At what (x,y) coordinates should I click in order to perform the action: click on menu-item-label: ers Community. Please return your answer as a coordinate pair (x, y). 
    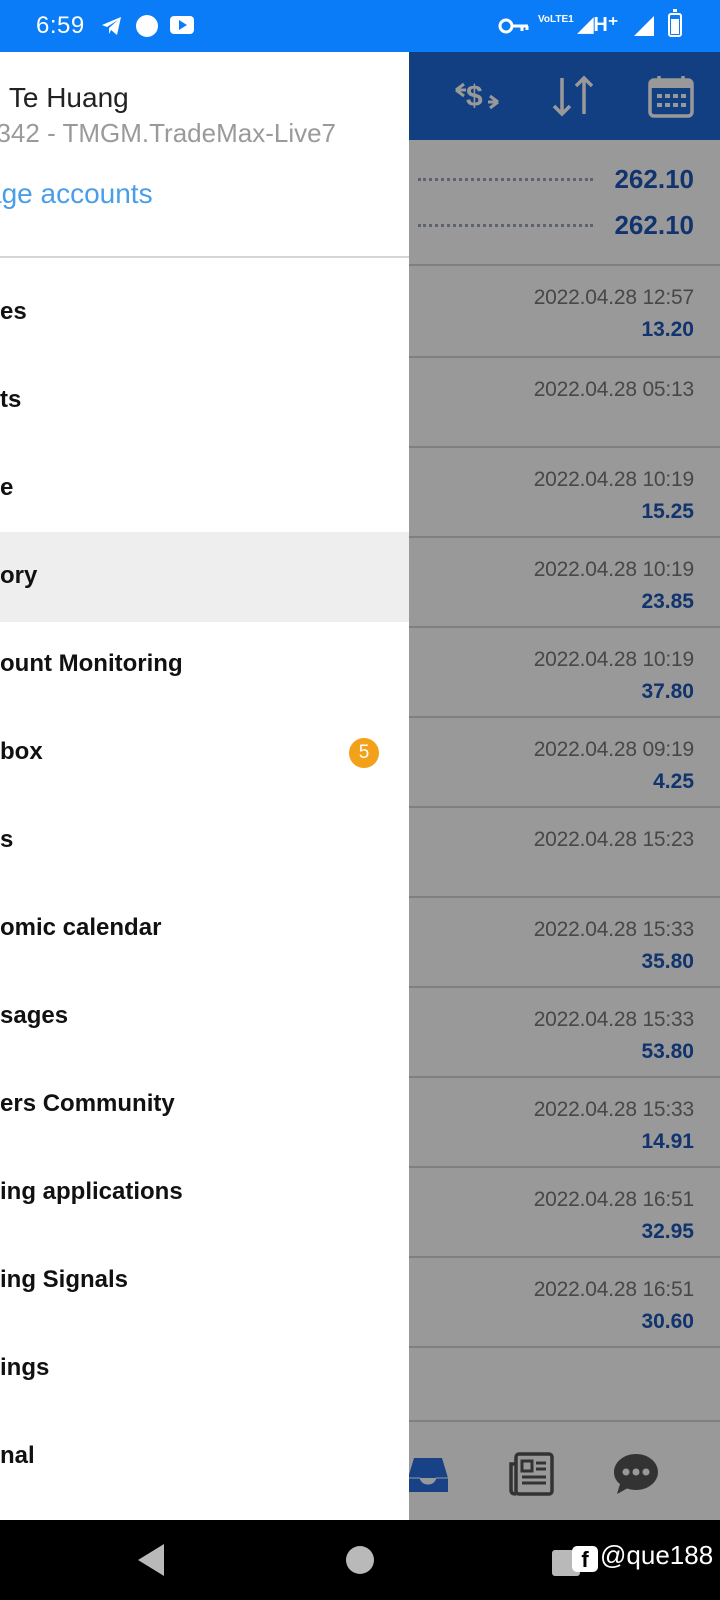
    Looking at the image, I should click on (87, 1103).